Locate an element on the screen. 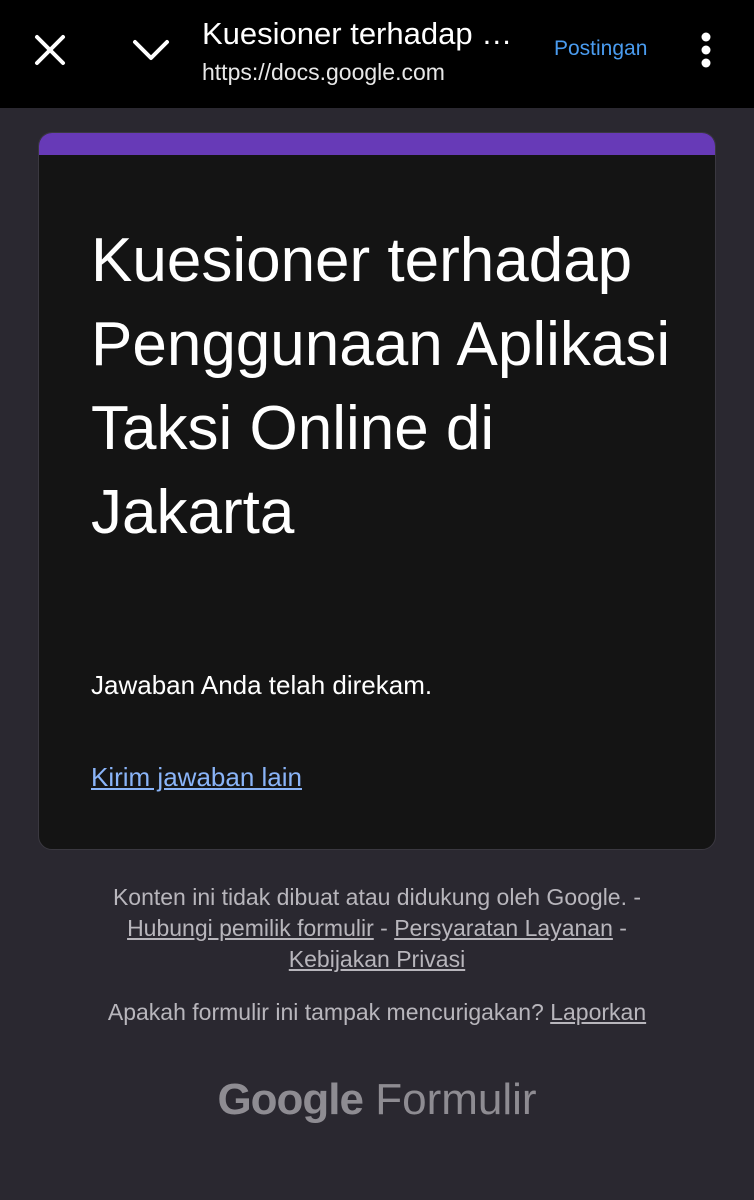  page-url: https://docs.google.com is located at coordinates (323, 72).